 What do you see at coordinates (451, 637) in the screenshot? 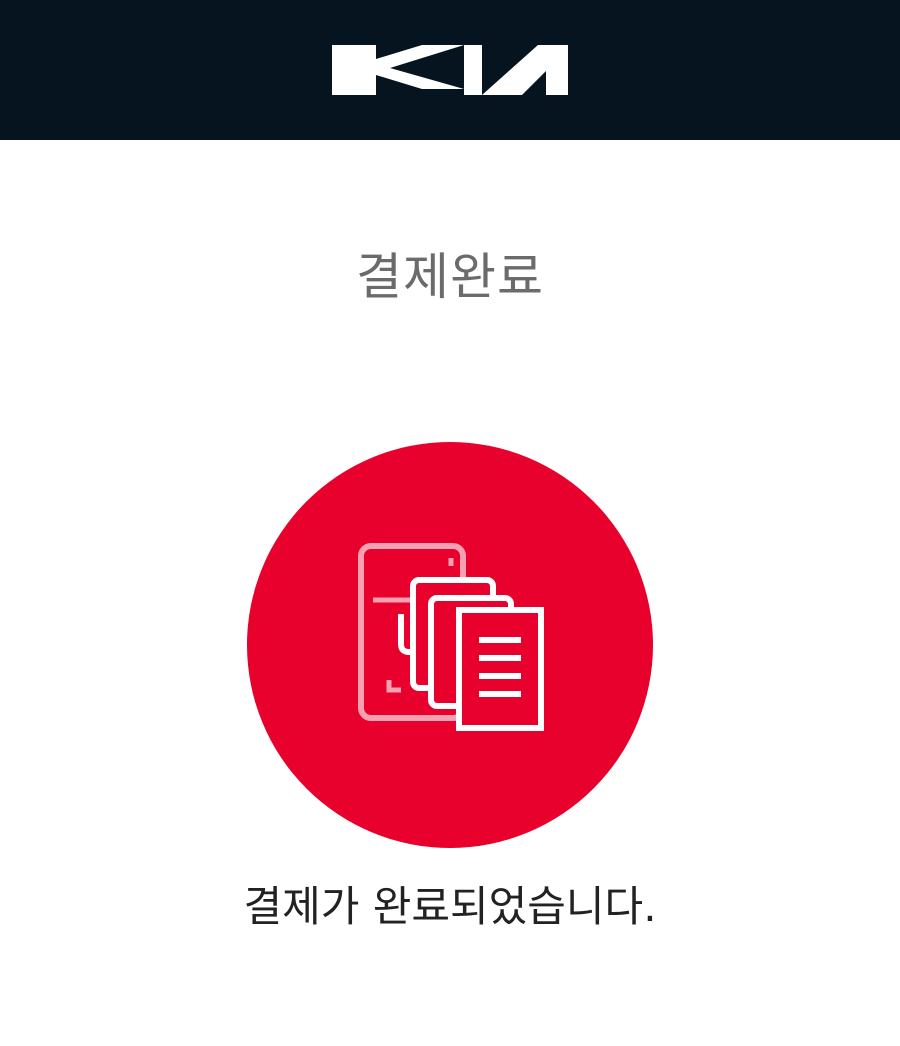
I see `payment-documents-icon` at bounding box center [451, 637].